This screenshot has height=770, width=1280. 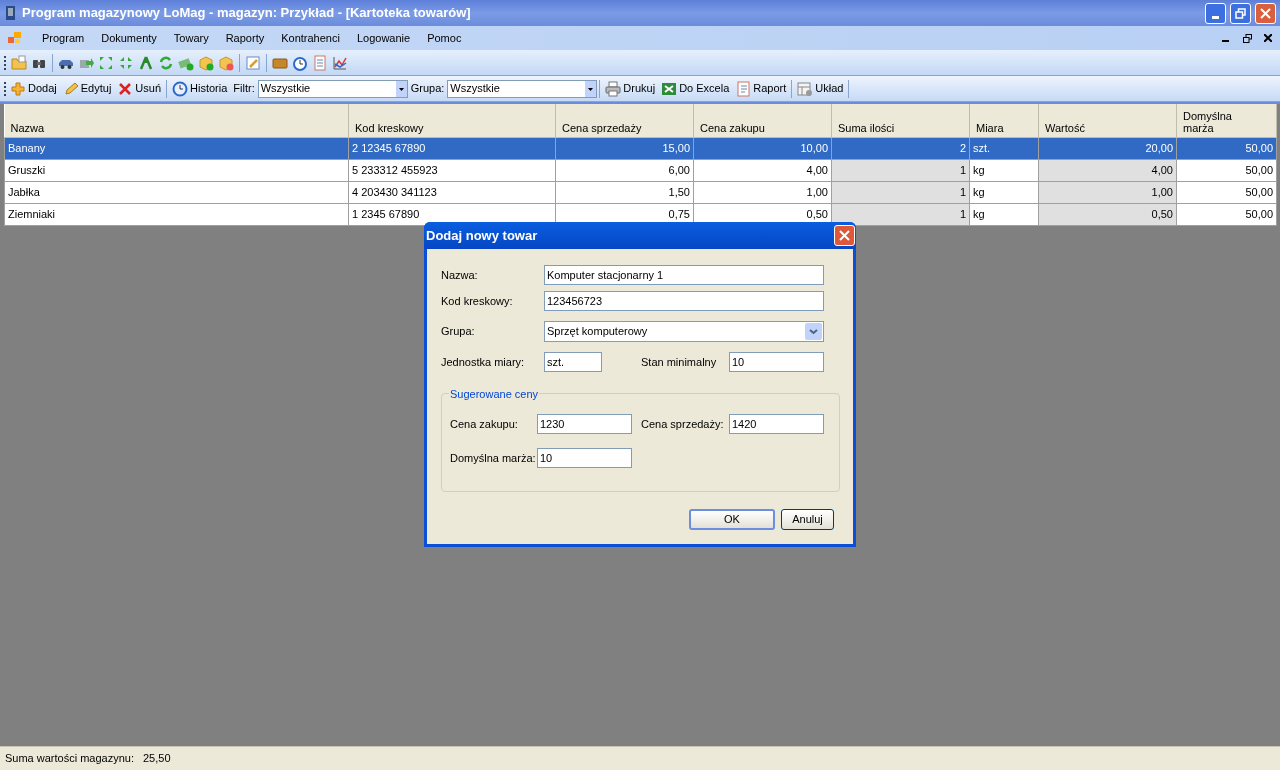 I want to click on table-cell: Banany, so click(x=176, y=148).